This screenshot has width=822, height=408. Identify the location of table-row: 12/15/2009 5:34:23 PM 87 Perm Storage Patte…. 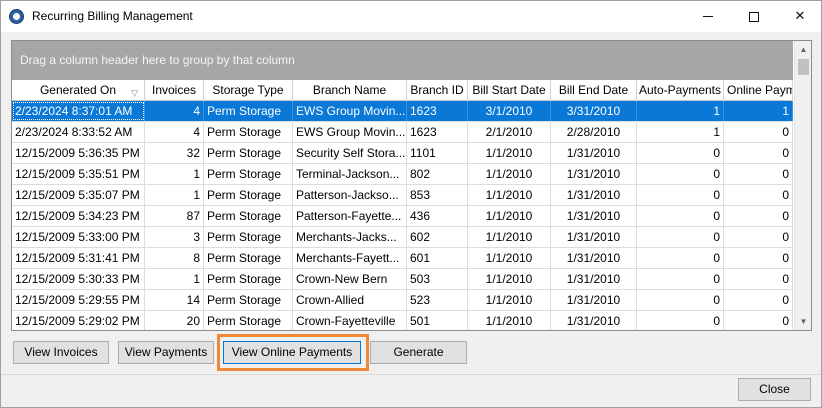
(402, 216).